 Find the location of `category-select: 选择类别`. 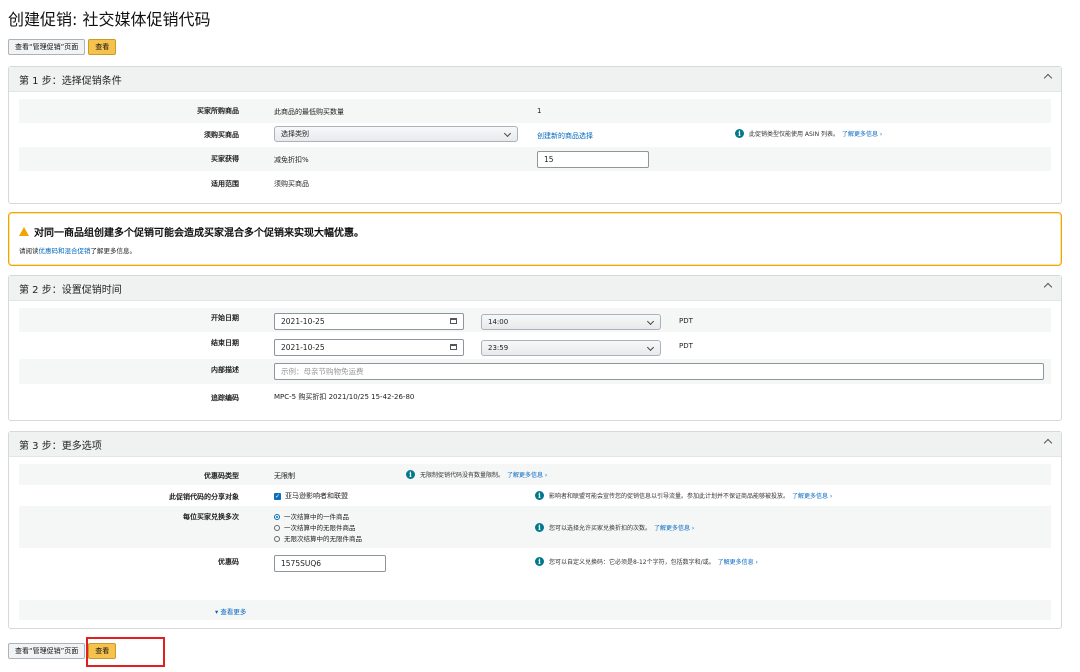

category-select: 选择类别 is located at coordinates (396, 134).